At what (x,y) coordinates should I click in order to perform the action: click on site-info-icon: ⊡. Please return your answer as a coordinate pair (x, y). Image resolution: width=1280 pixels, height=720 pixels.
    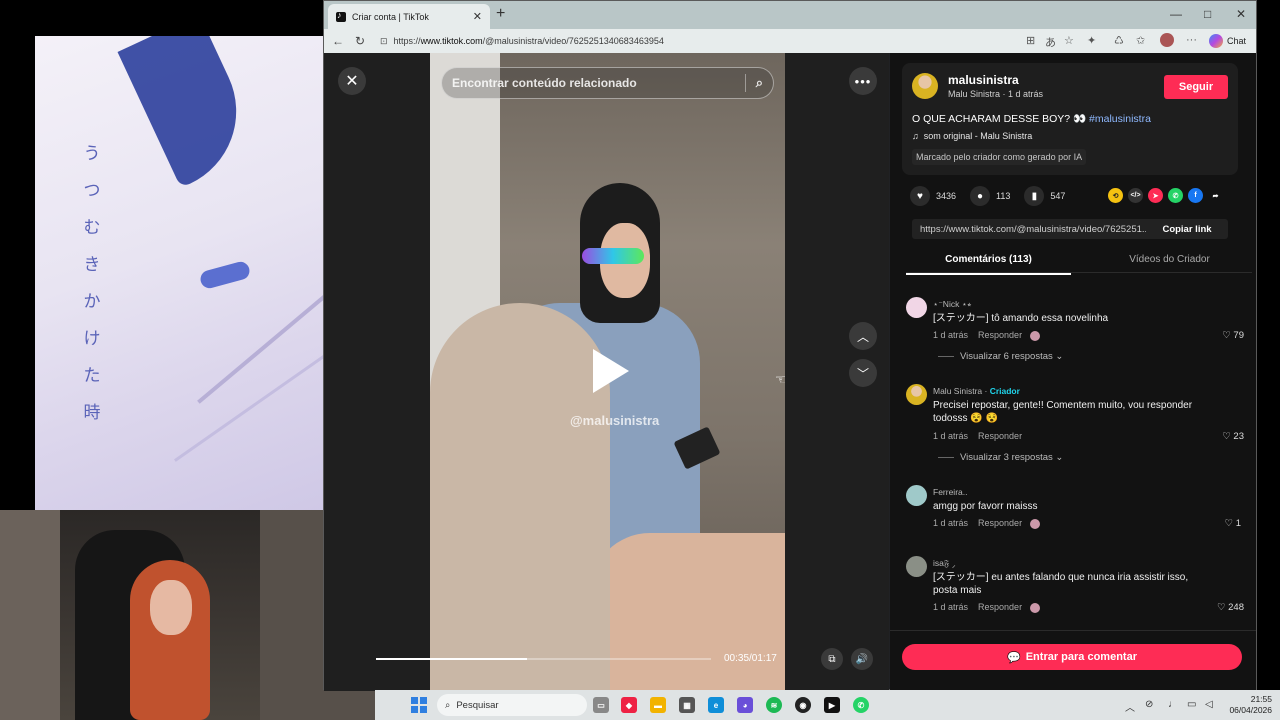
    Looking at the image, I should click on (384, 41).